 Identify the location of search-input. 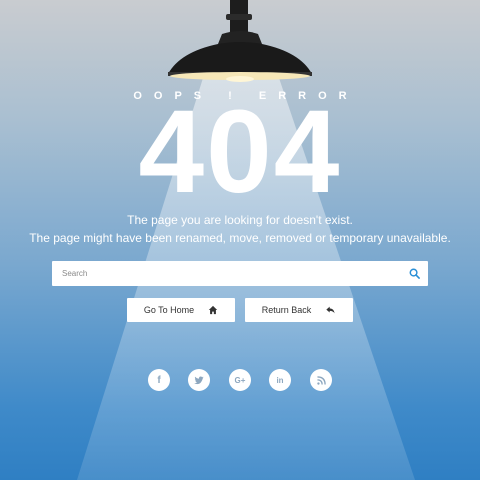
(222, 273).